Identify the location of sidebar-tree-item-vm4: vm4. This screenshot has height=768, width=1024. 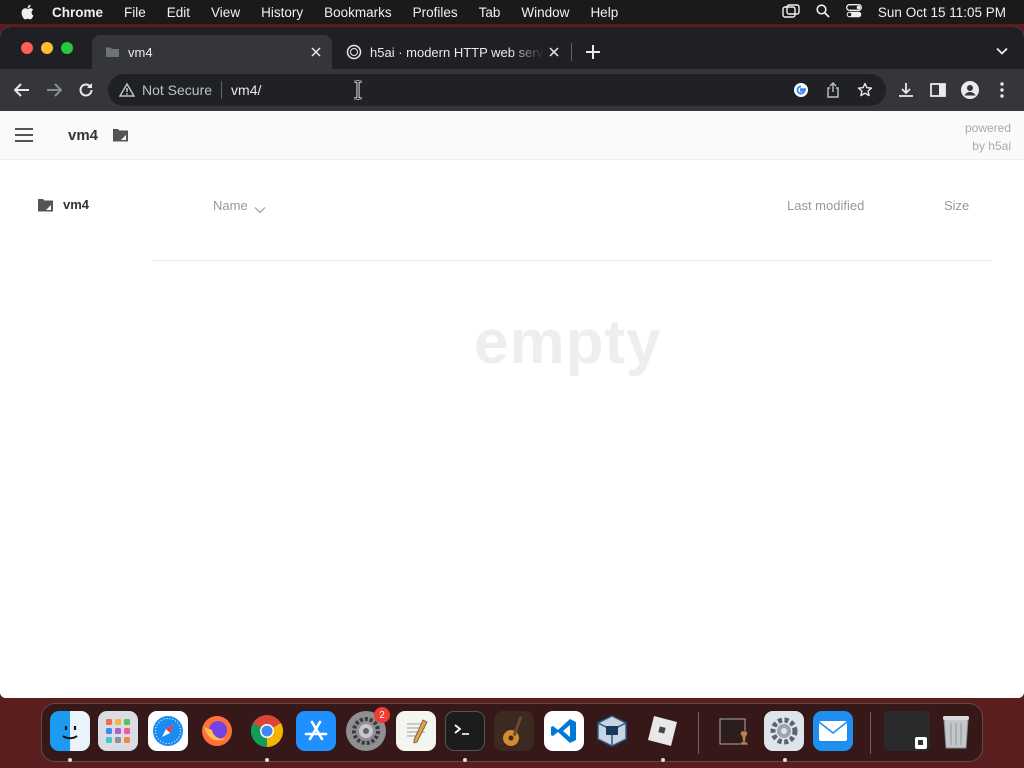
(63, 204).